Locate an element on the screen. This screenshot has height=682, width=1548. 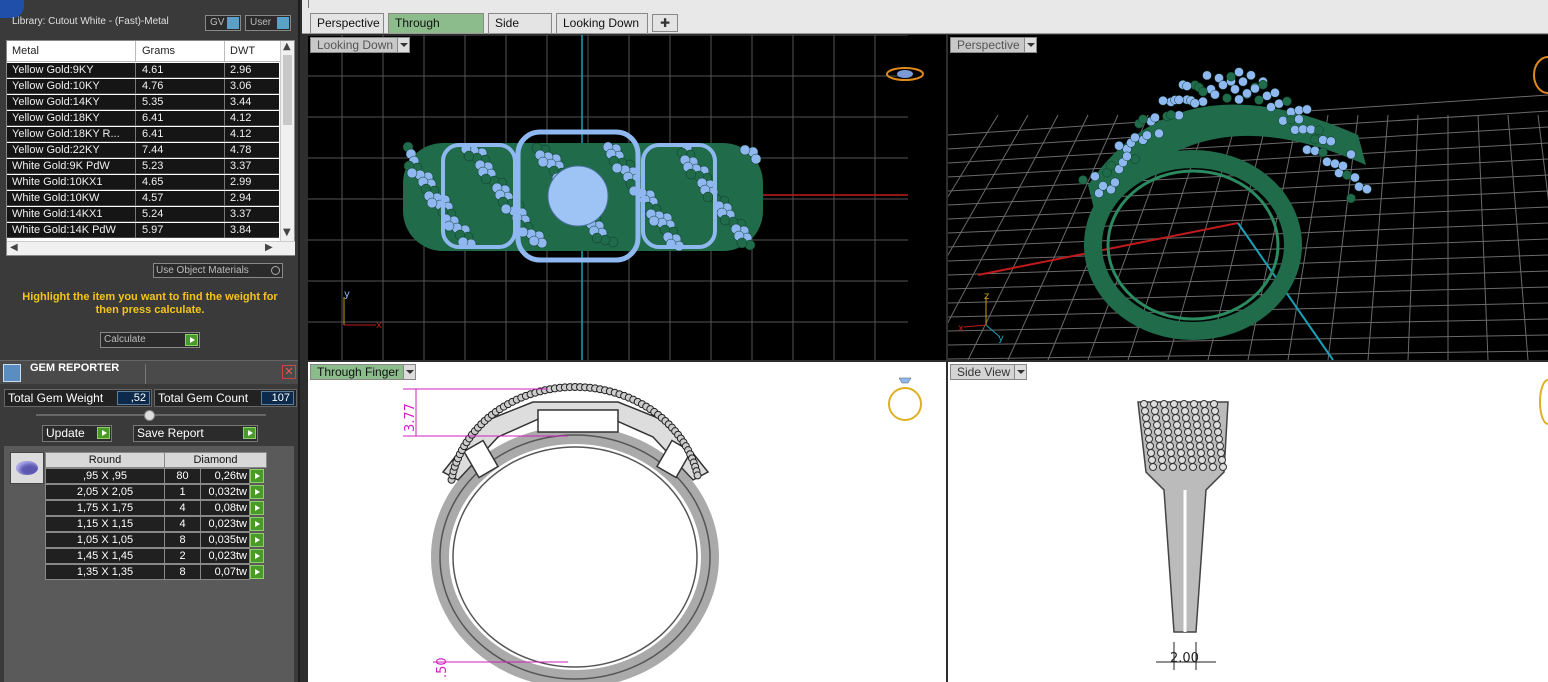
metal-table-row: Yellow Gold:18KY R... 6.41 4.12 is located at coordinates (143, 134).